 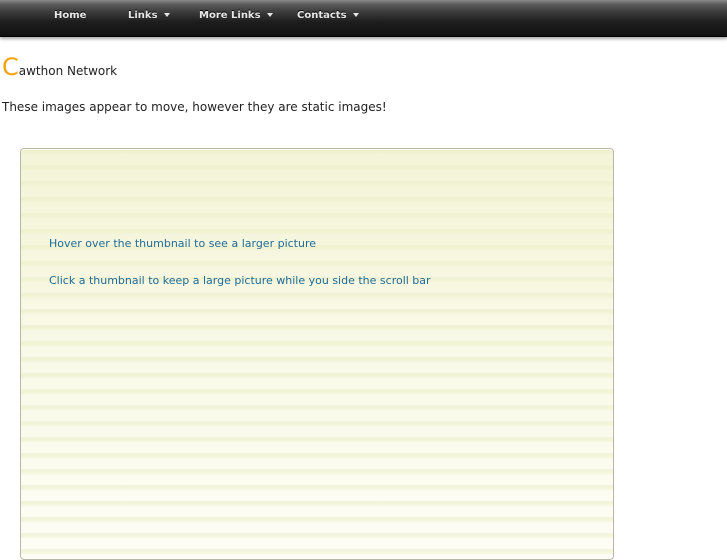 I want to click on nav-item-label: Home, so click(x=70, y=15).